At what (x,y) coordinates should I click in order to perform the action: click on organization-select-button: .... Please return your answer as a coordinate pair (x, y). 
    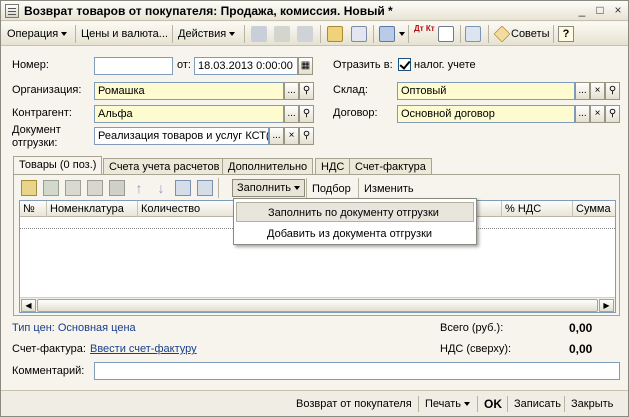
    Looking at the image, I should click on (291, 91).